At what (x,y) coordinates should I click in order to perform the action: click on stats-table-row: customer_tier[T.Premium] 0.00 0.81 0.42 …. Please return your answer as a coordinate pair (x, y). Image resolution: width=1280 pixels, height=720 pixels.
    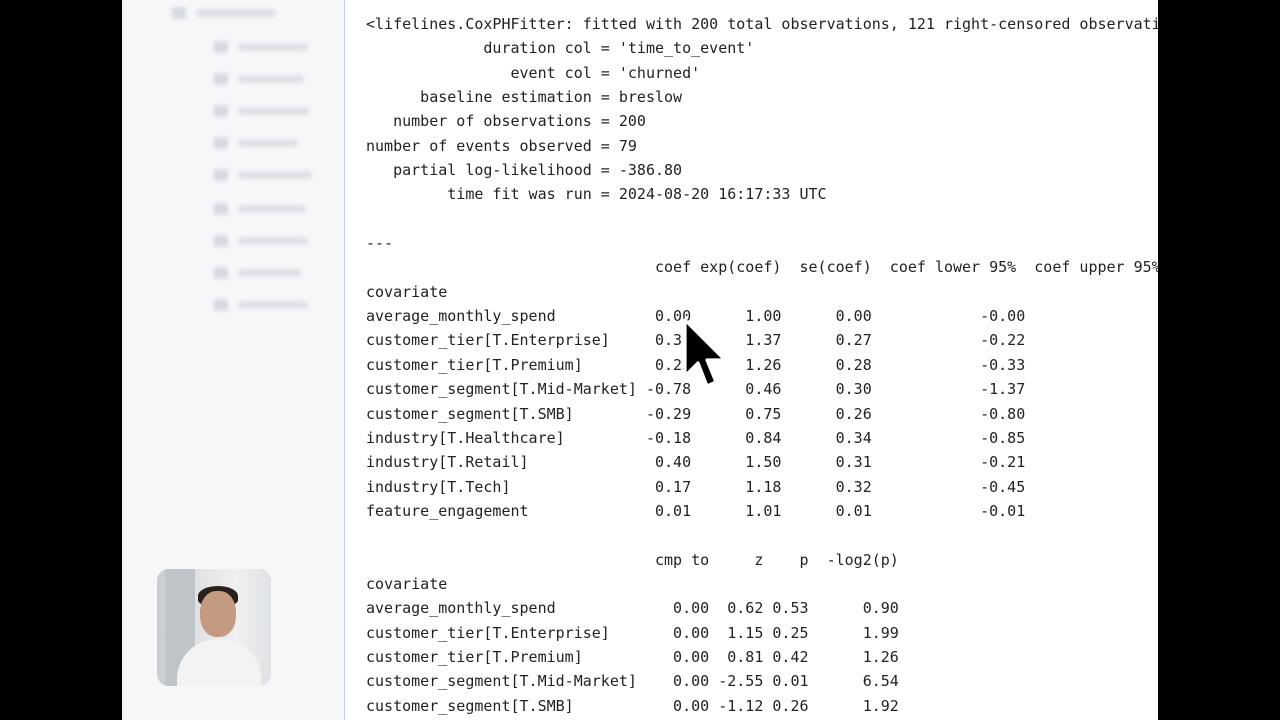
    Looking at the image, I should click on (632, 656).